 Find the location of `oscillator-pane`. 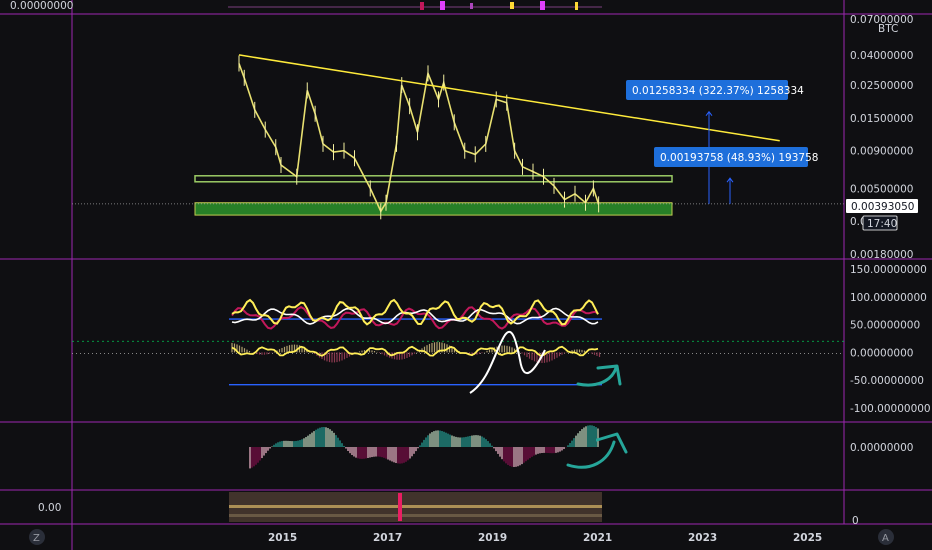

oscillator-pane is located at coordinates (458, 346).